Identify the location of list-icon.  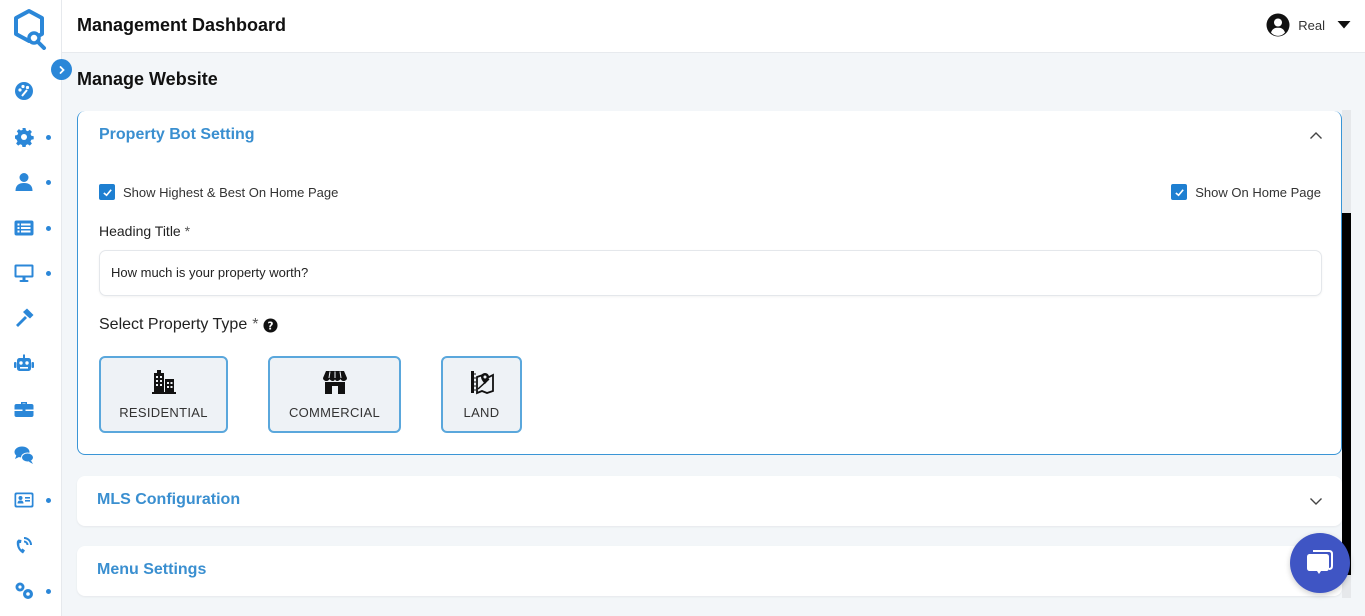
(24, 228).